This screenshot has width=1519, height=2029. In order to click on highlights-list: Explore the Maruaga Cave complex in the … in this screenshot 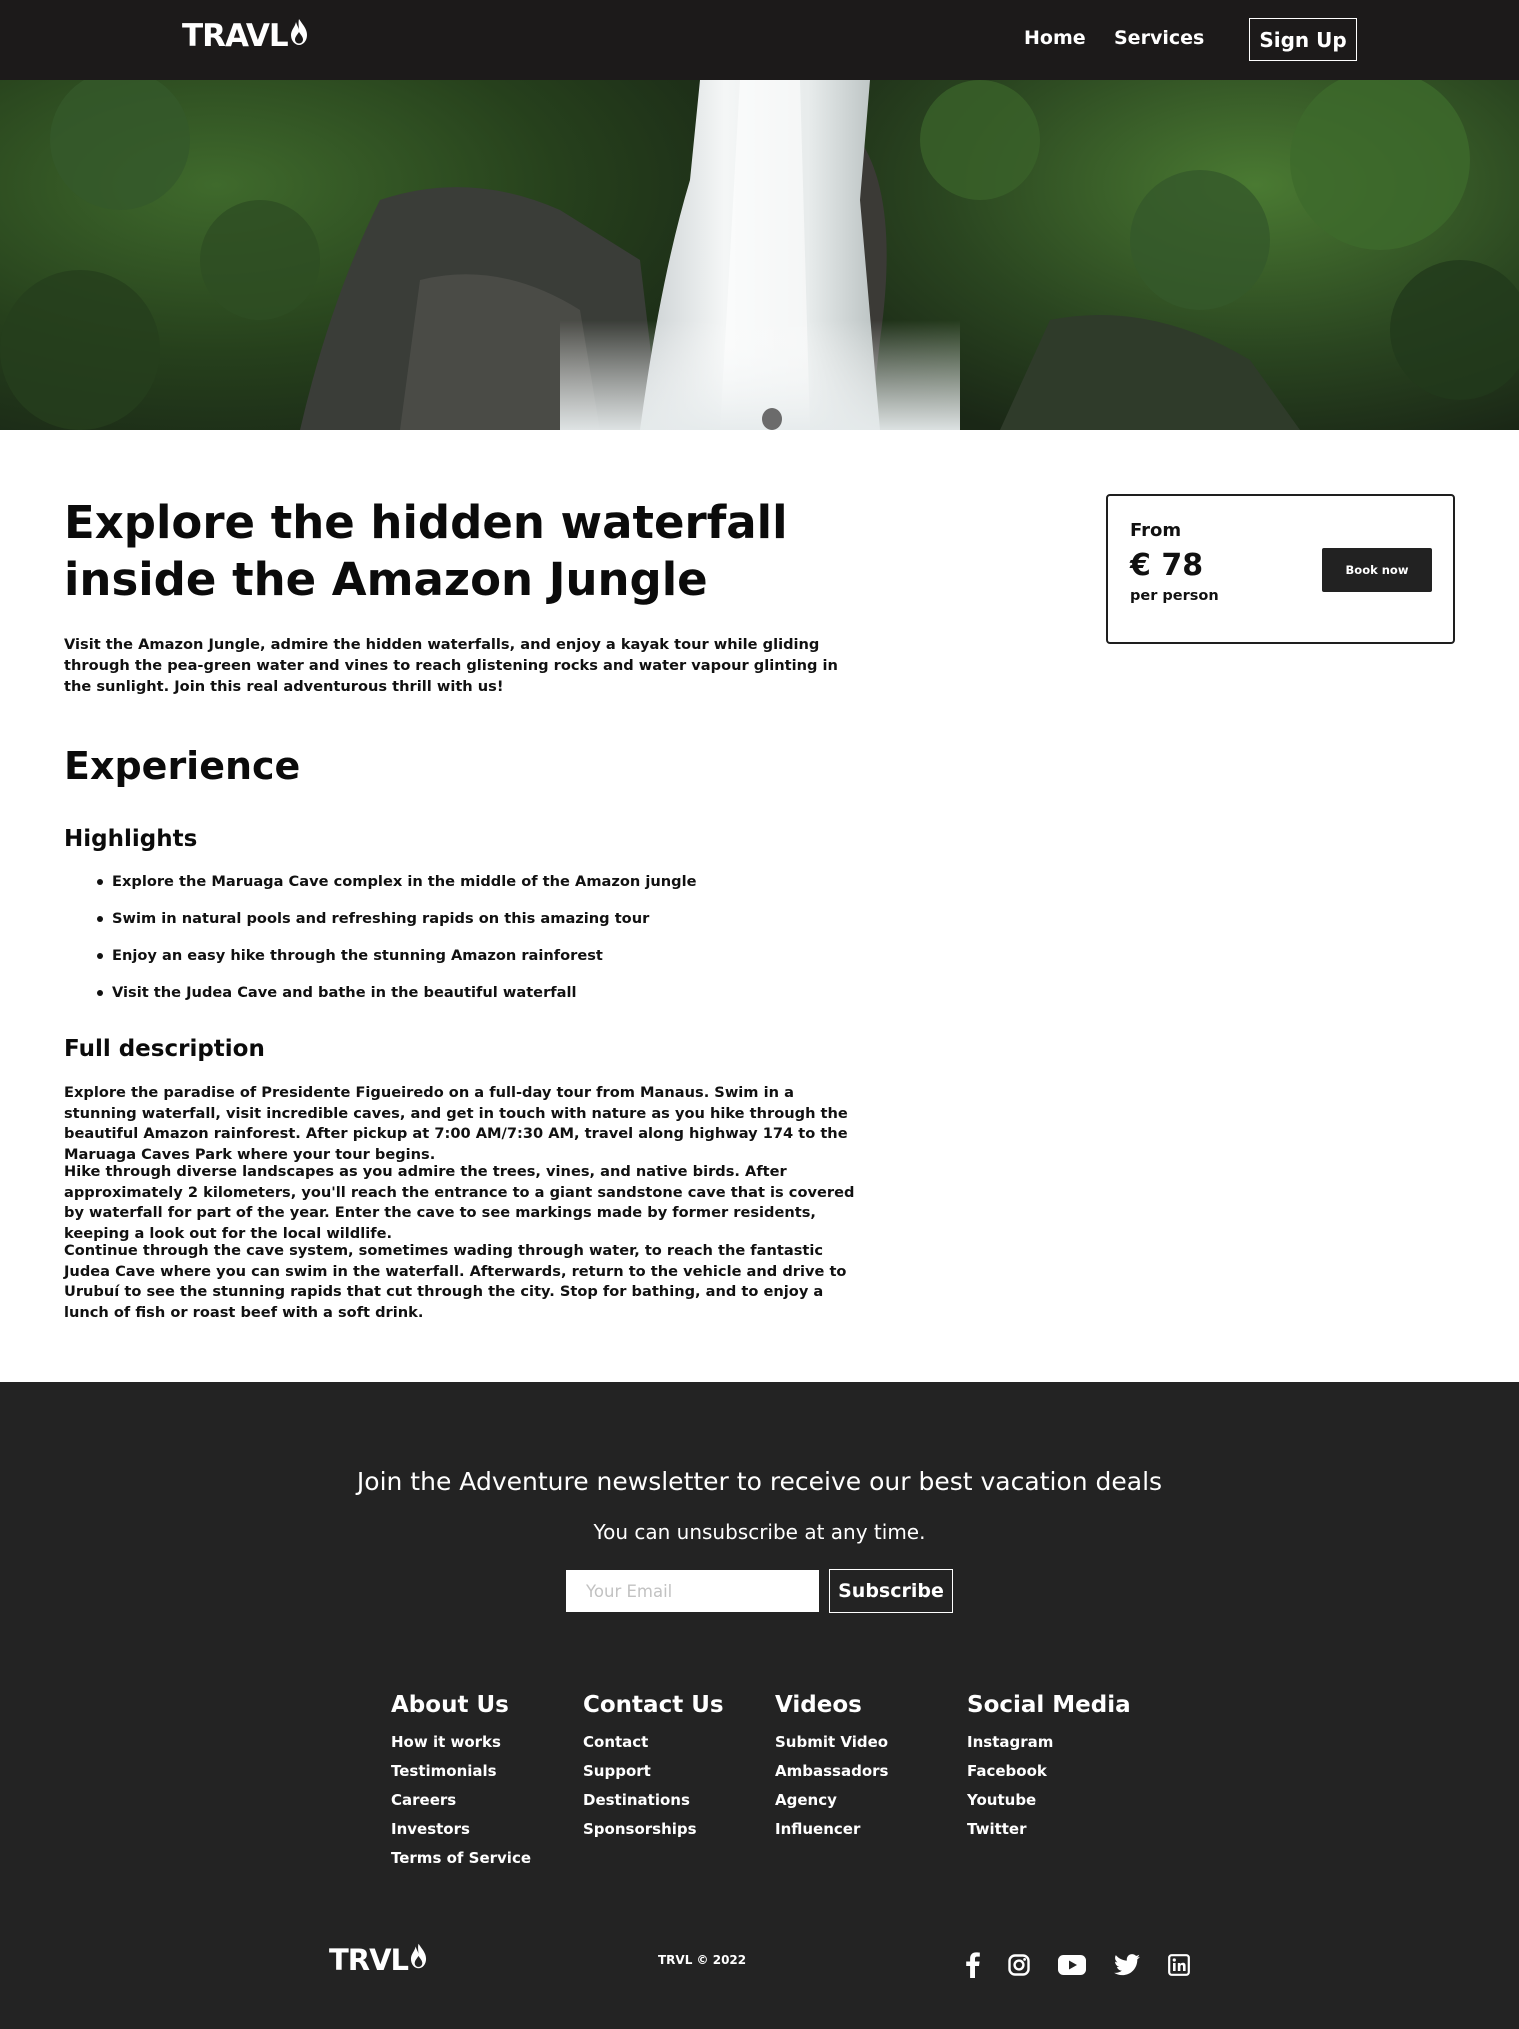, I will do `click(476, 946)`.